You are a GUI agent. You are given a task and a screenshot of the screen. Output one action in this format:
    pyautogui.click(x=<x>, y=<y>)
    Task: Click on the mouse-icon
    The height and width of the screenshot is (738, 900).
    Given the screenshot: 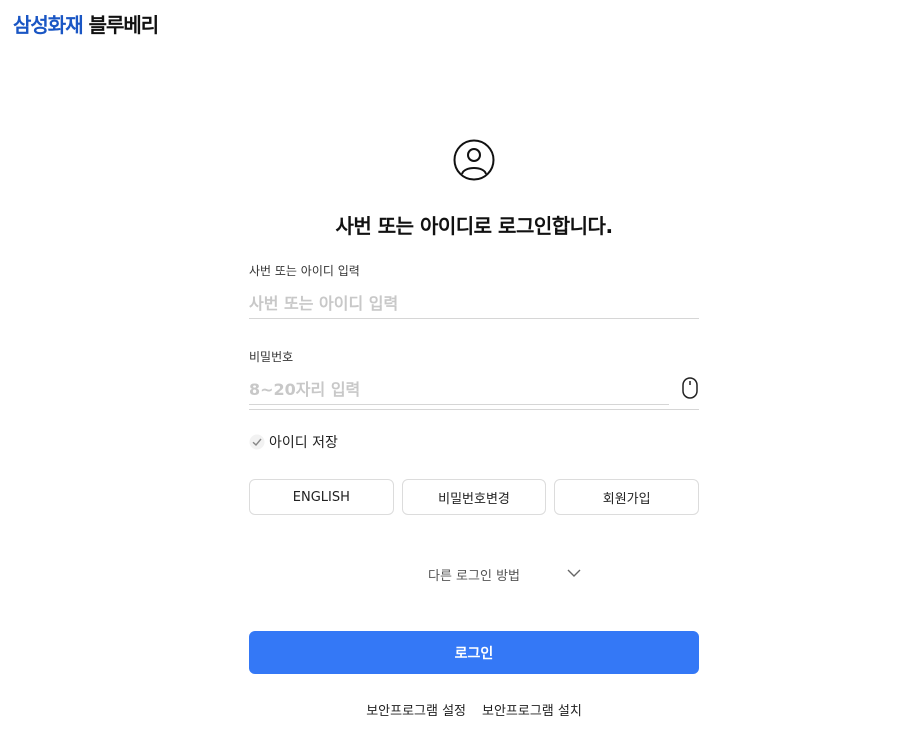 What is the action you would take?
    pyautogui.click(x=690, y=388)
    